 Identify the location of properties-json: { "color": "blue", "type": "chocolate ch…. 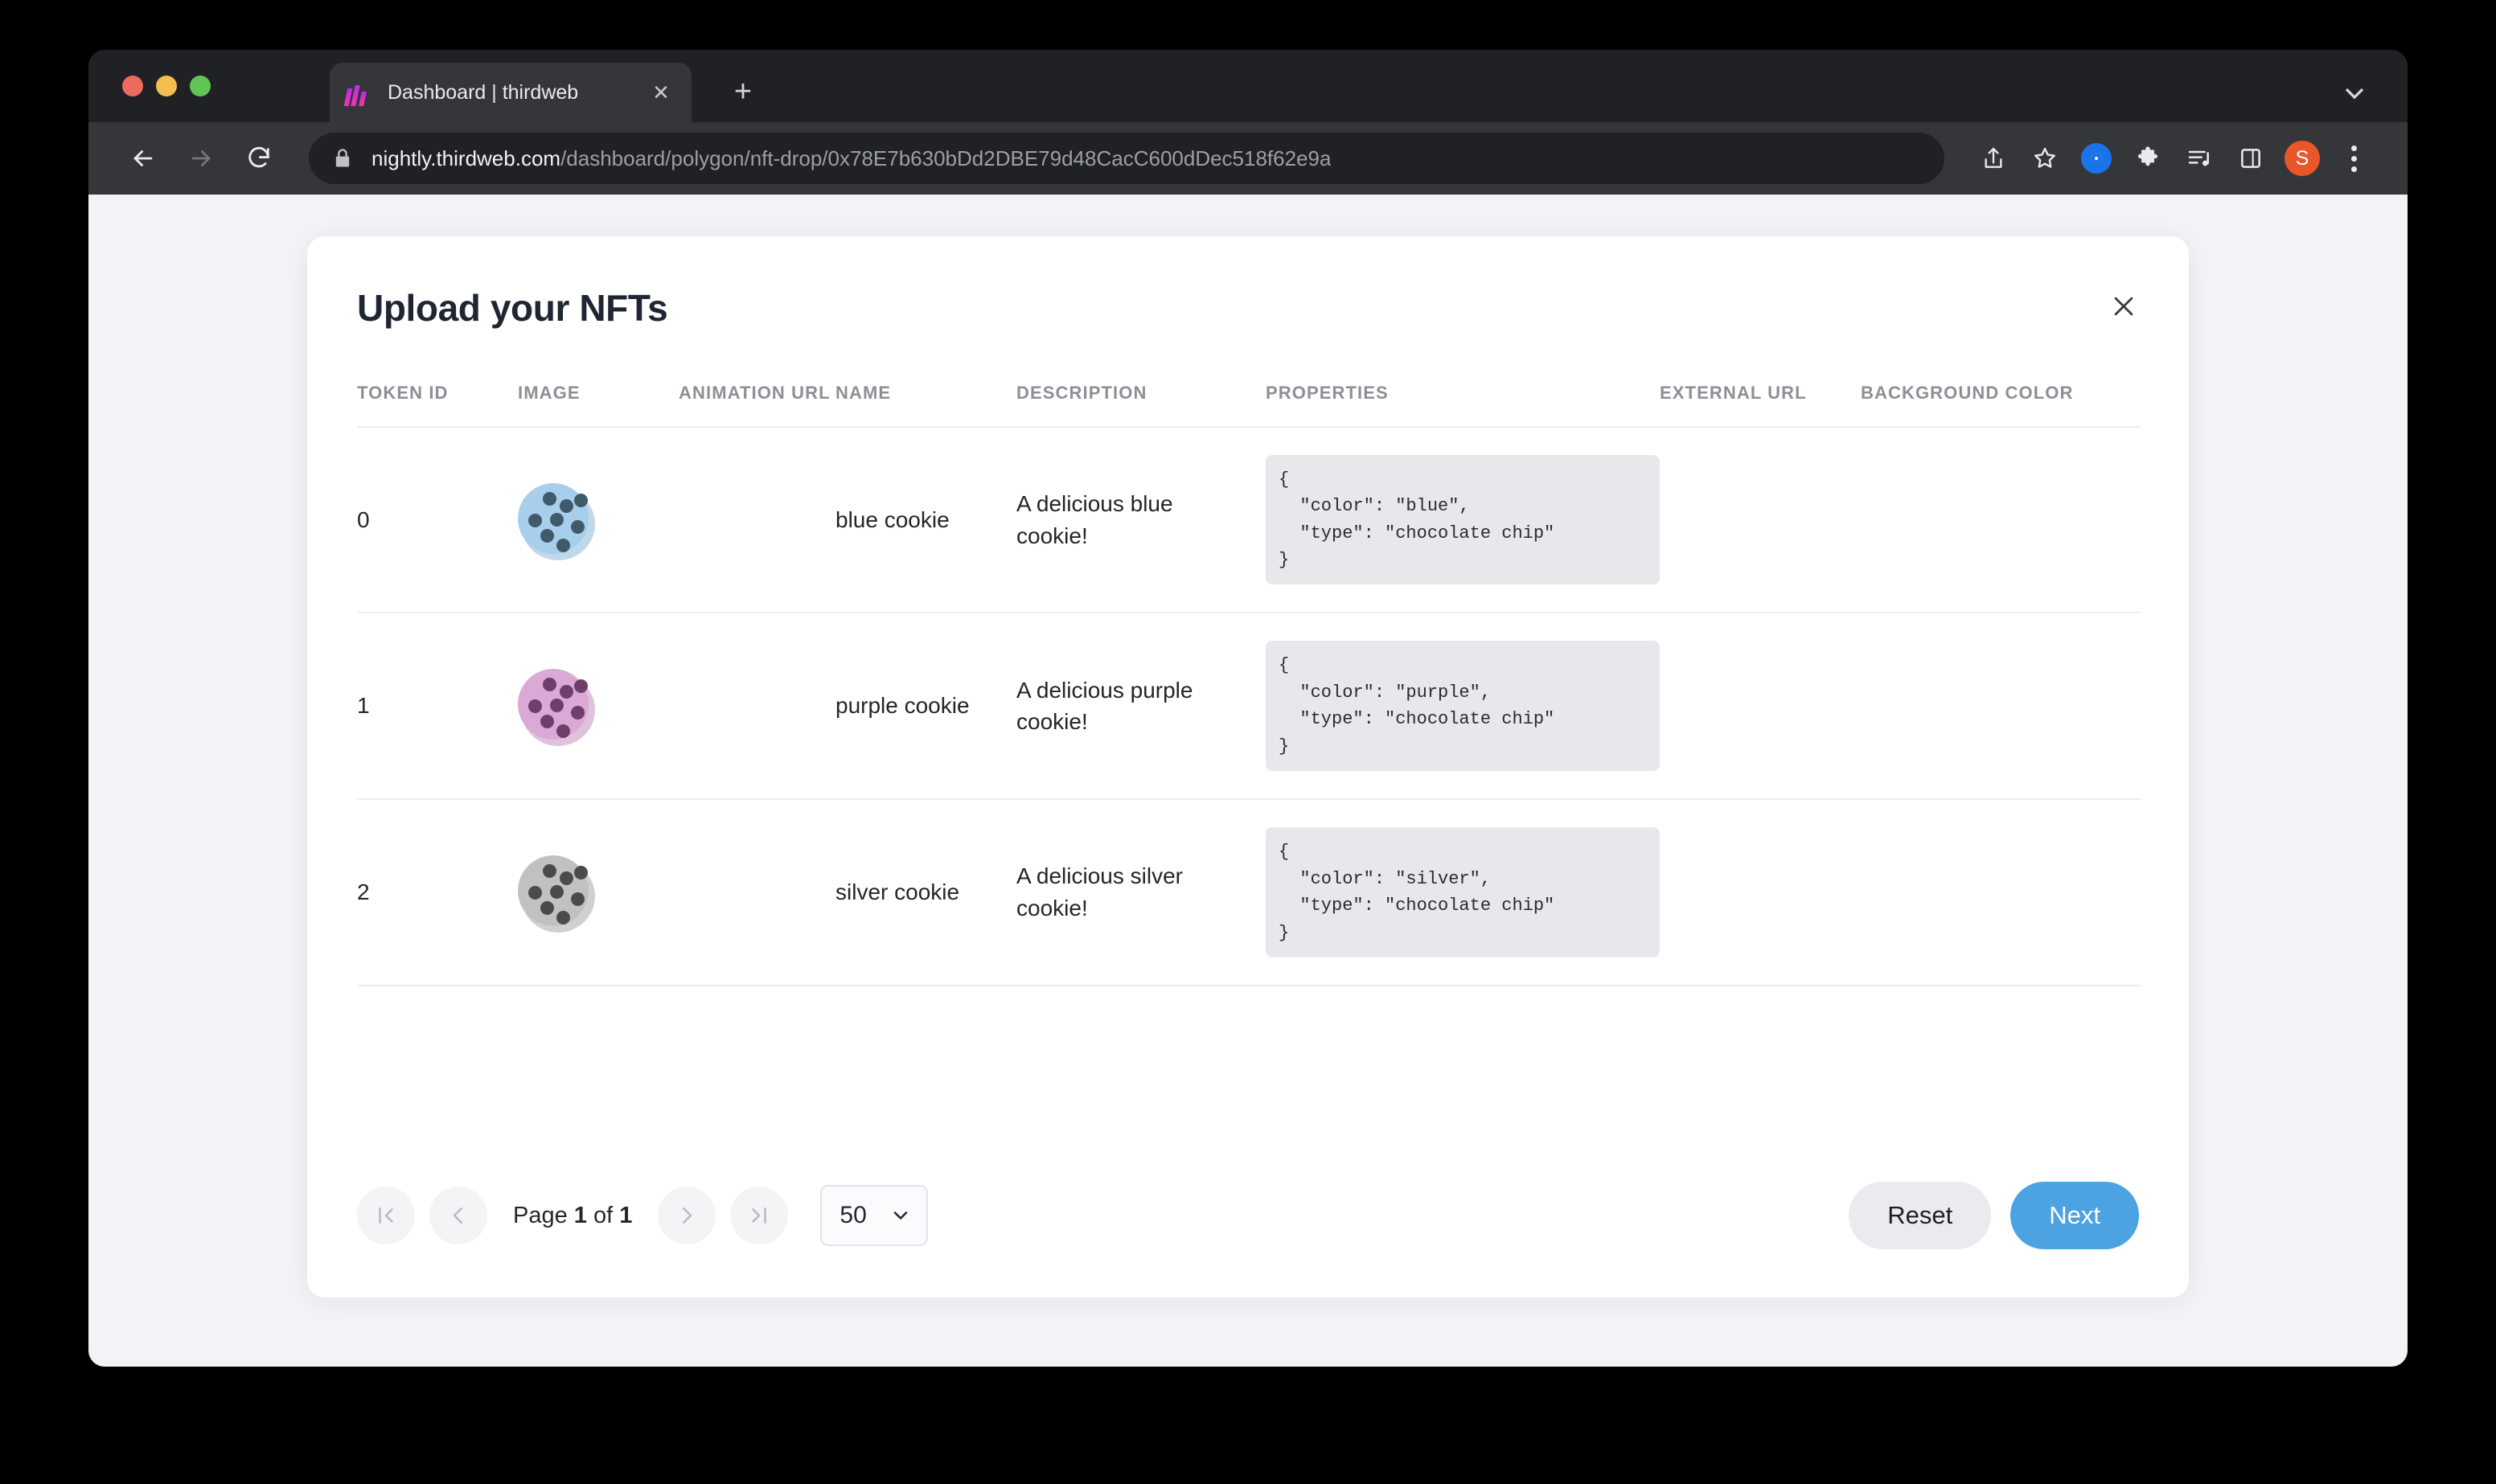
(1463, 519).